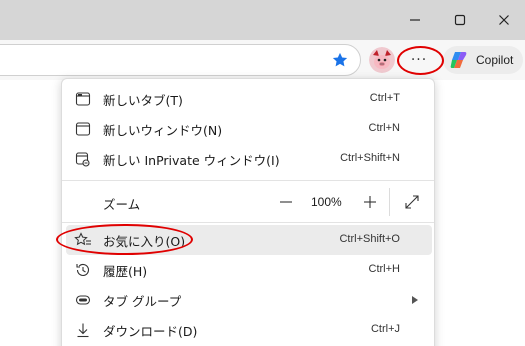 This screenshot has height=346, width=525. I want to click on menu-item-tab-groups: タブ グループ, so click(249, 300).